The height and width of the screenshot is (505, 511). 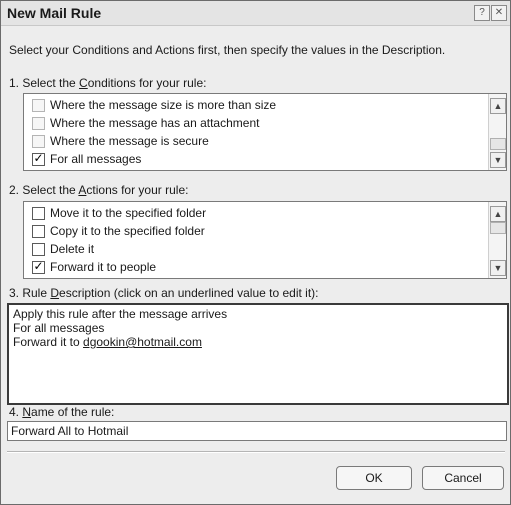 I want to click on rule-name-label: 4. Name of the rule:, so click(x=62, y=412).